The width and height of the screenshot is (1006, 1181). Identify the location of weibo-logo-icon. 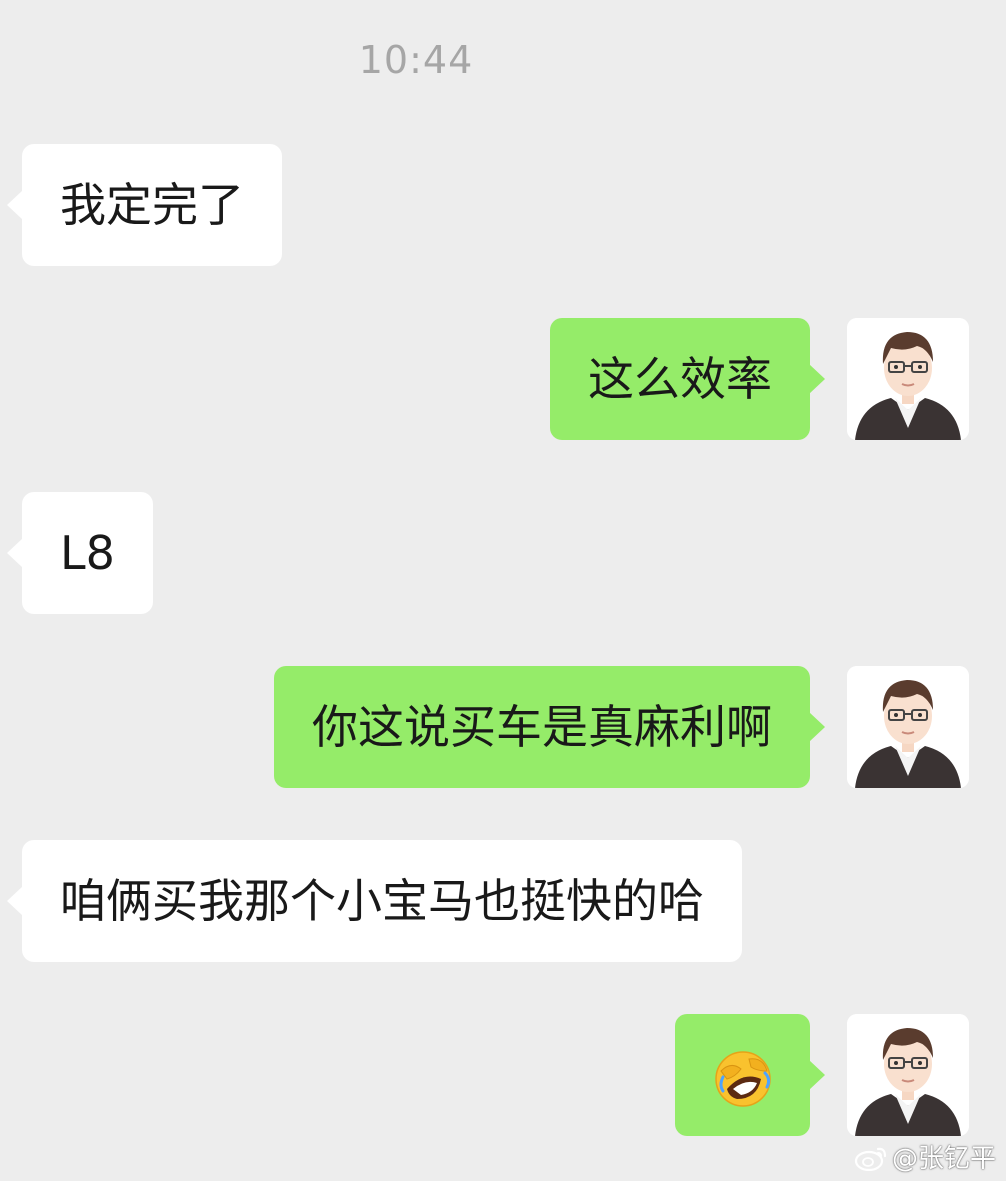
(870, 1159).